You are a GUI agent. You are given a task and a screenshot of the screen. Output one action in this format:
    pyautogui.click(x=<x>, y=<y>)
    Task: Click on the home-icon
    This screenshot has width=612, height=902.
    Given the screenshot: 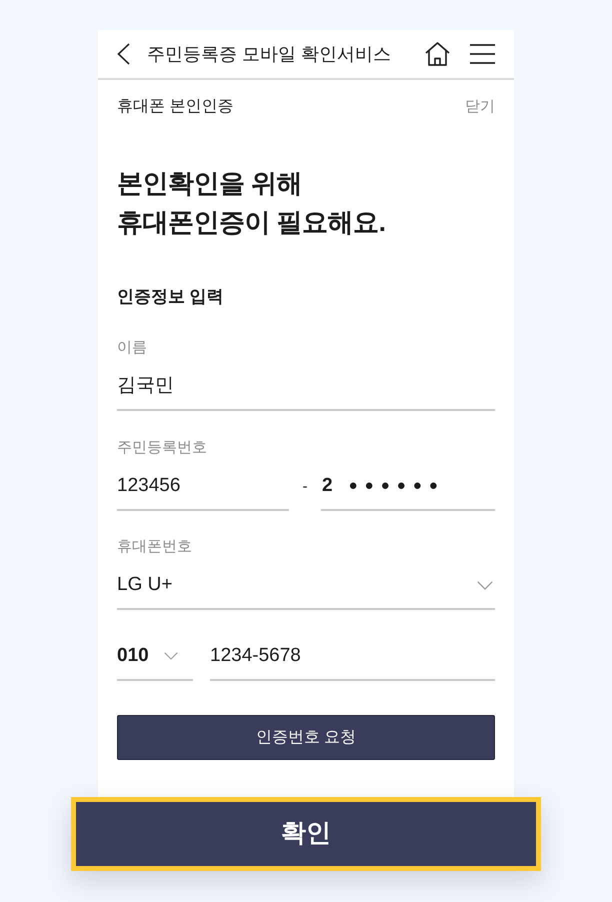 What is the action you would take?
    pyautogui.click(x=437, y=54)
    